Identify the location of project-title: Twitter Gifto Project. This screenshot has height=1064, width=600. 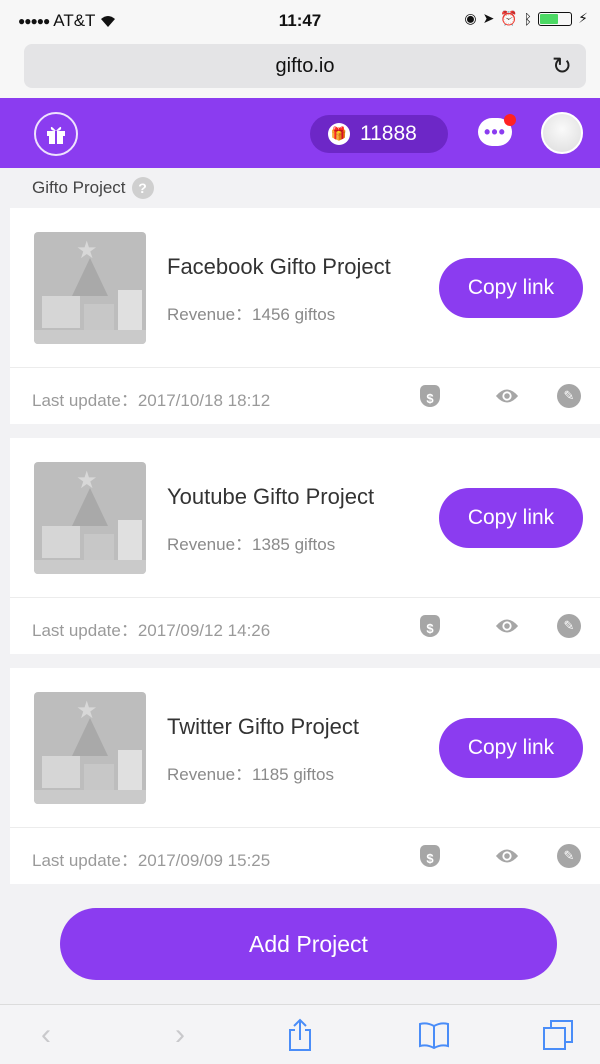
(263, 726).